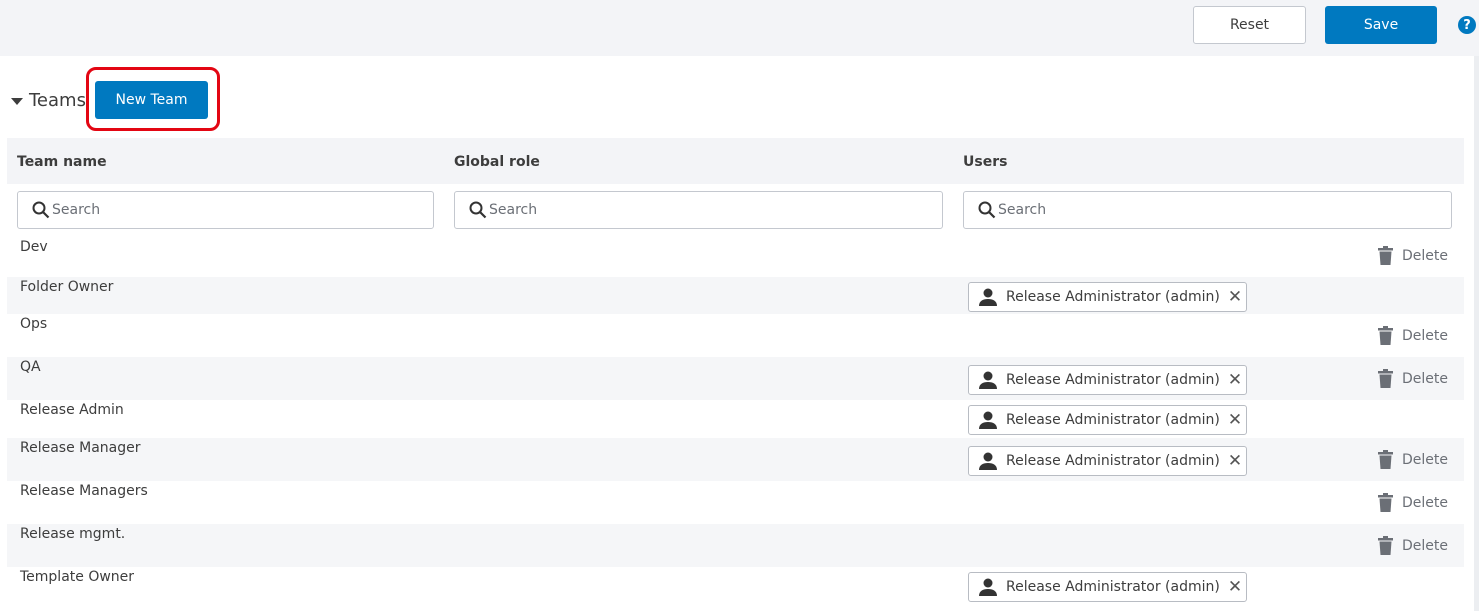 The height and width of the screenshot is (611, 1479). What do you see at coordinates (67, 287) in the screenshot?
I see `team-name: Folder Owner` at bounding box center [67, 287].